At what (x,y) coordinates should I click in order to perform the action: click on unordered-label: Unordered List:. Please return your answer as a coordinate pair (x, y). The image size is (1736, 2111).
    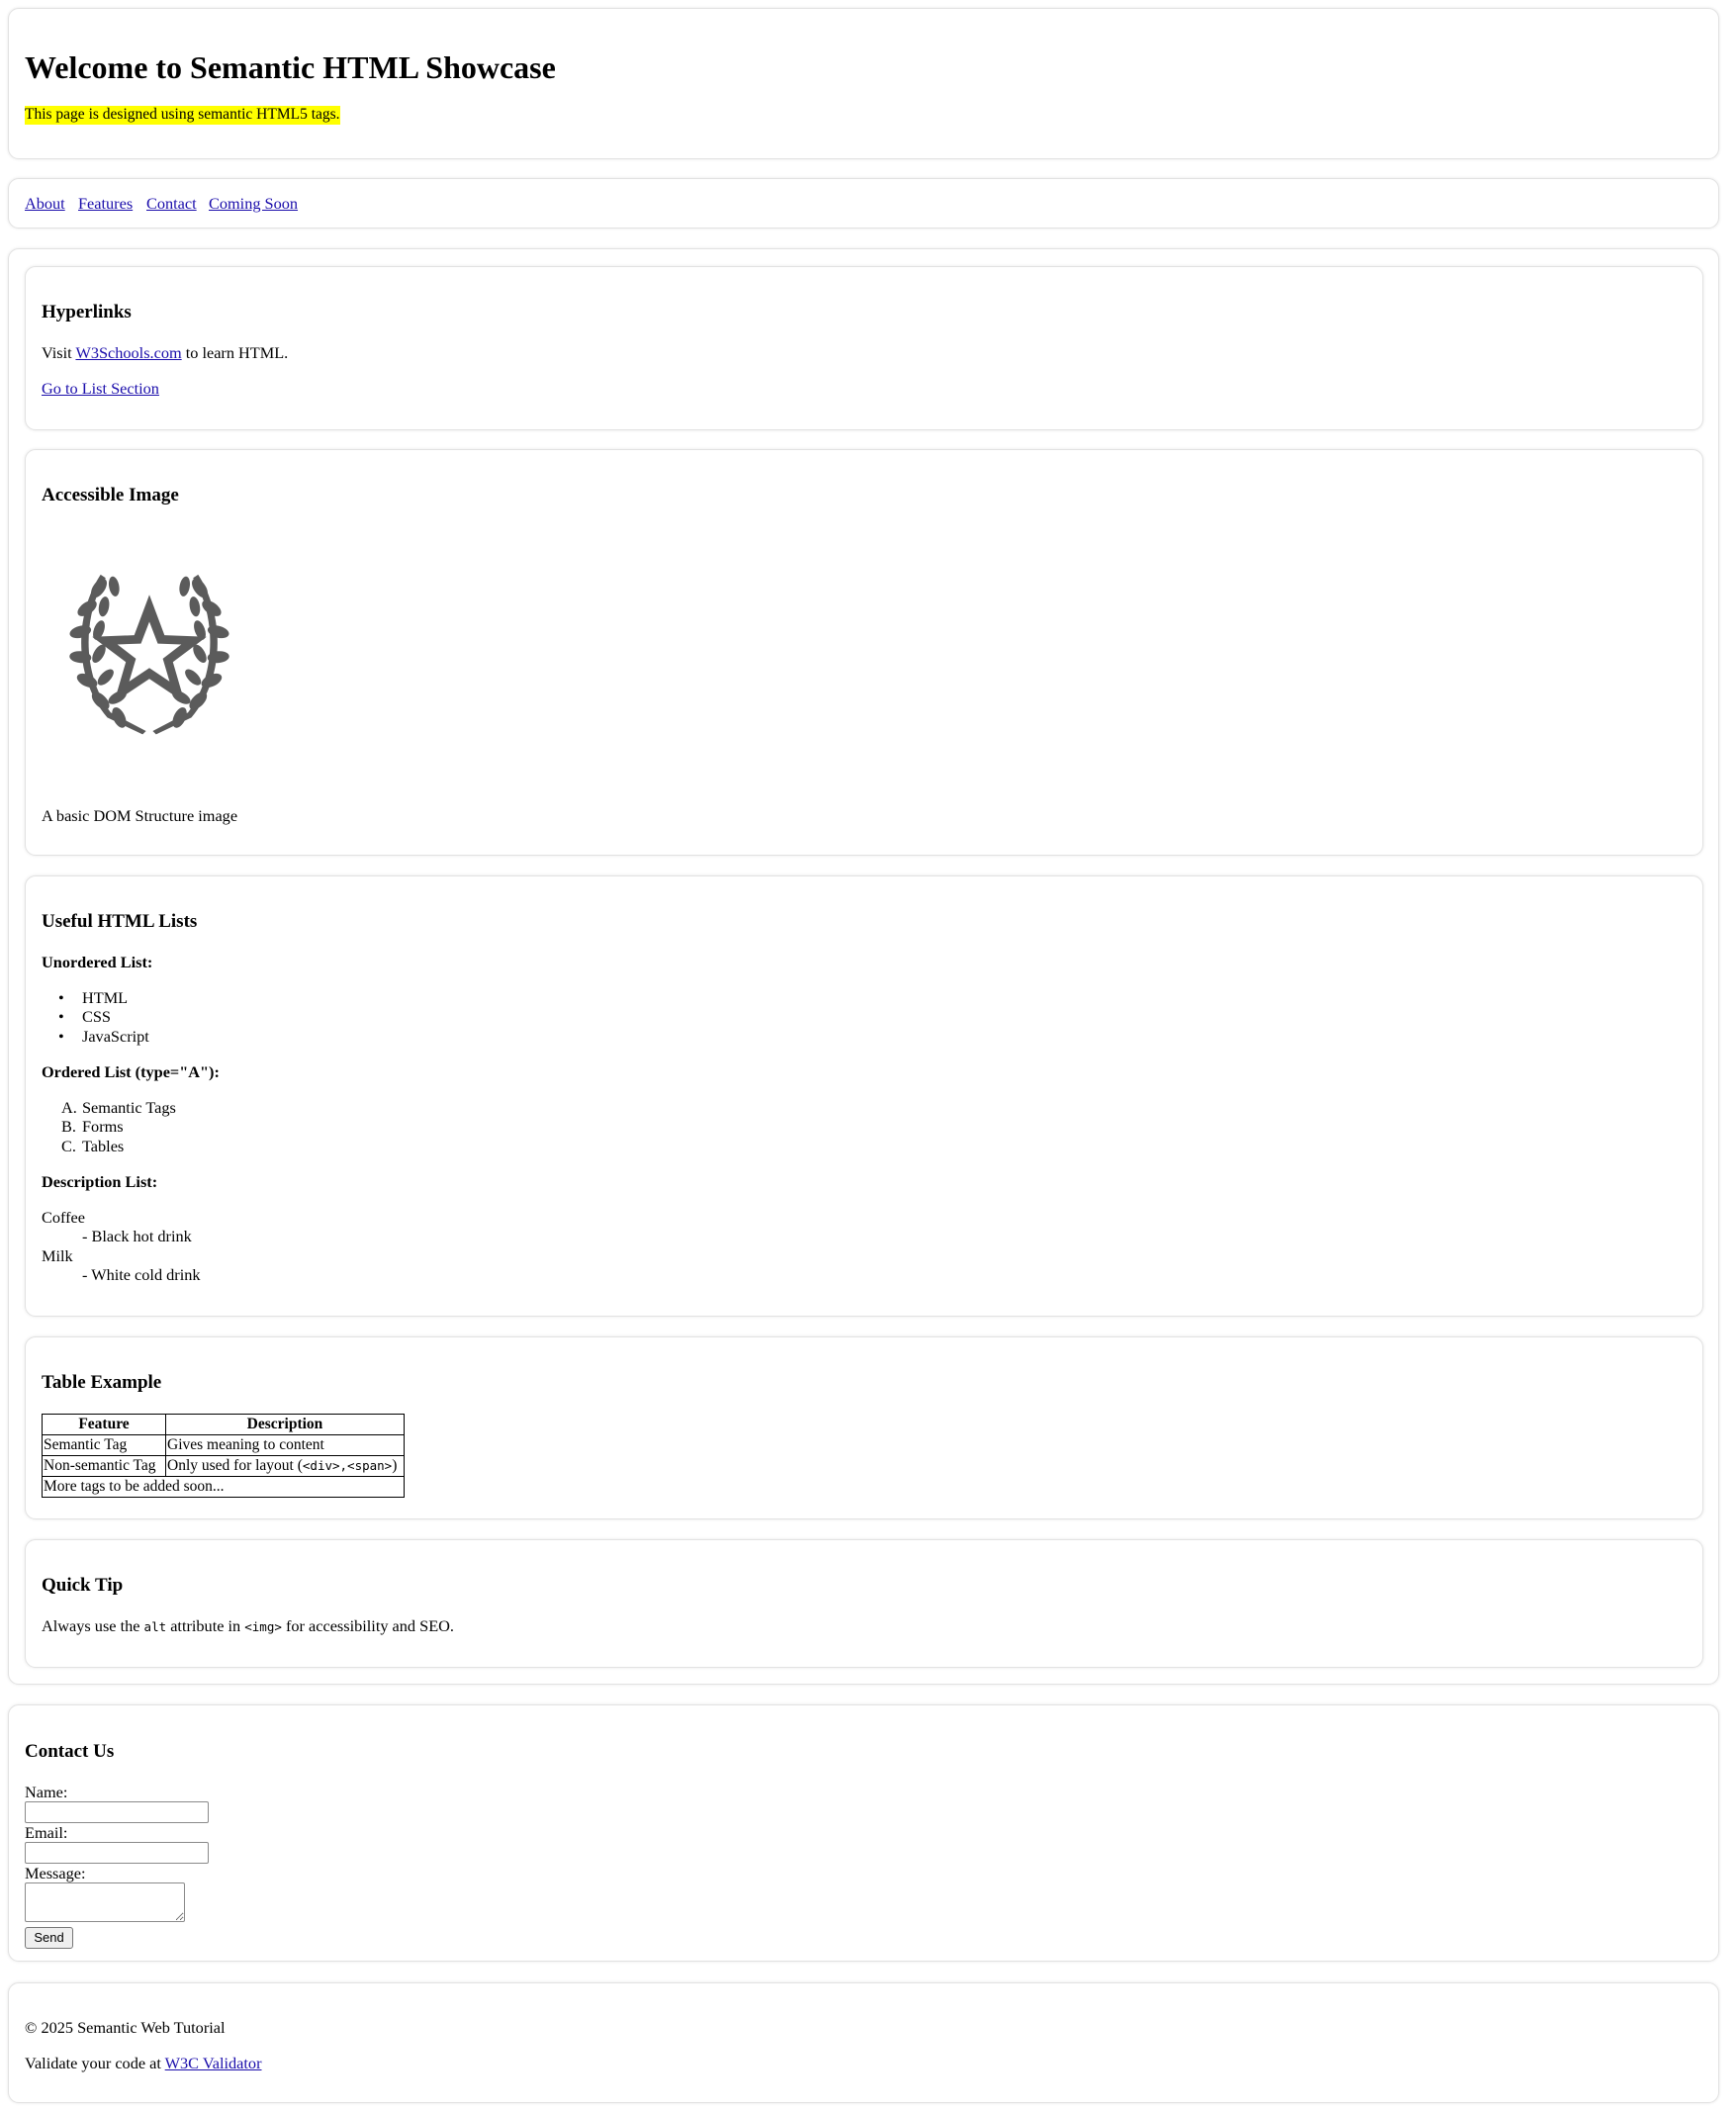
    Looking at the image, I should click on (97, 962).